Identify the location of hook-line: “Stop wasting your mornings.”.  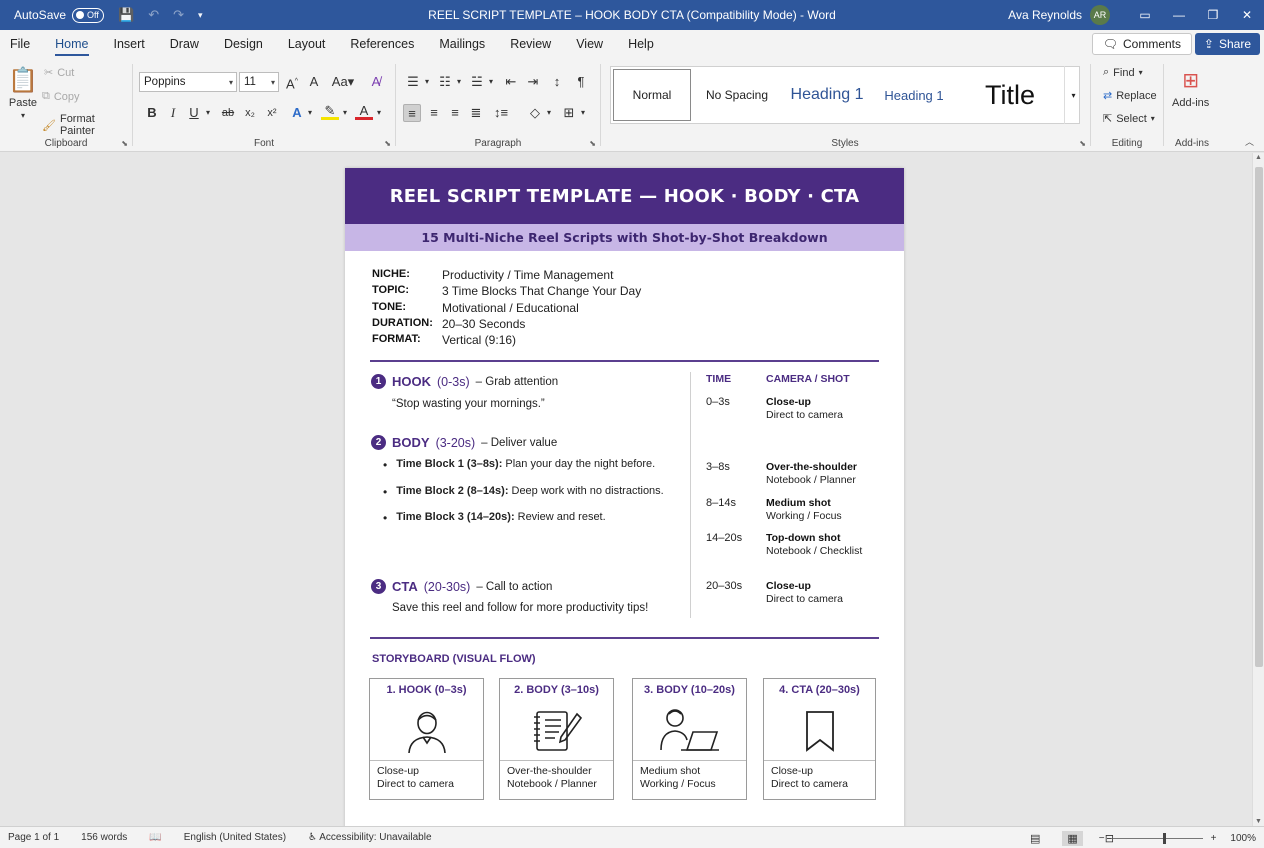
(468, 404).